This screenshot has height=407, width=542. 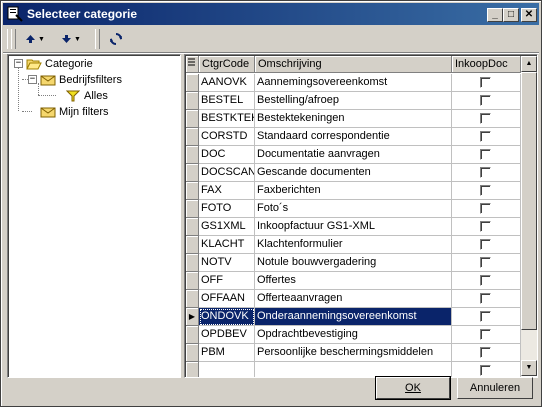 I want to click on scroll-down-button: ▼, so click(x=529, y=368).